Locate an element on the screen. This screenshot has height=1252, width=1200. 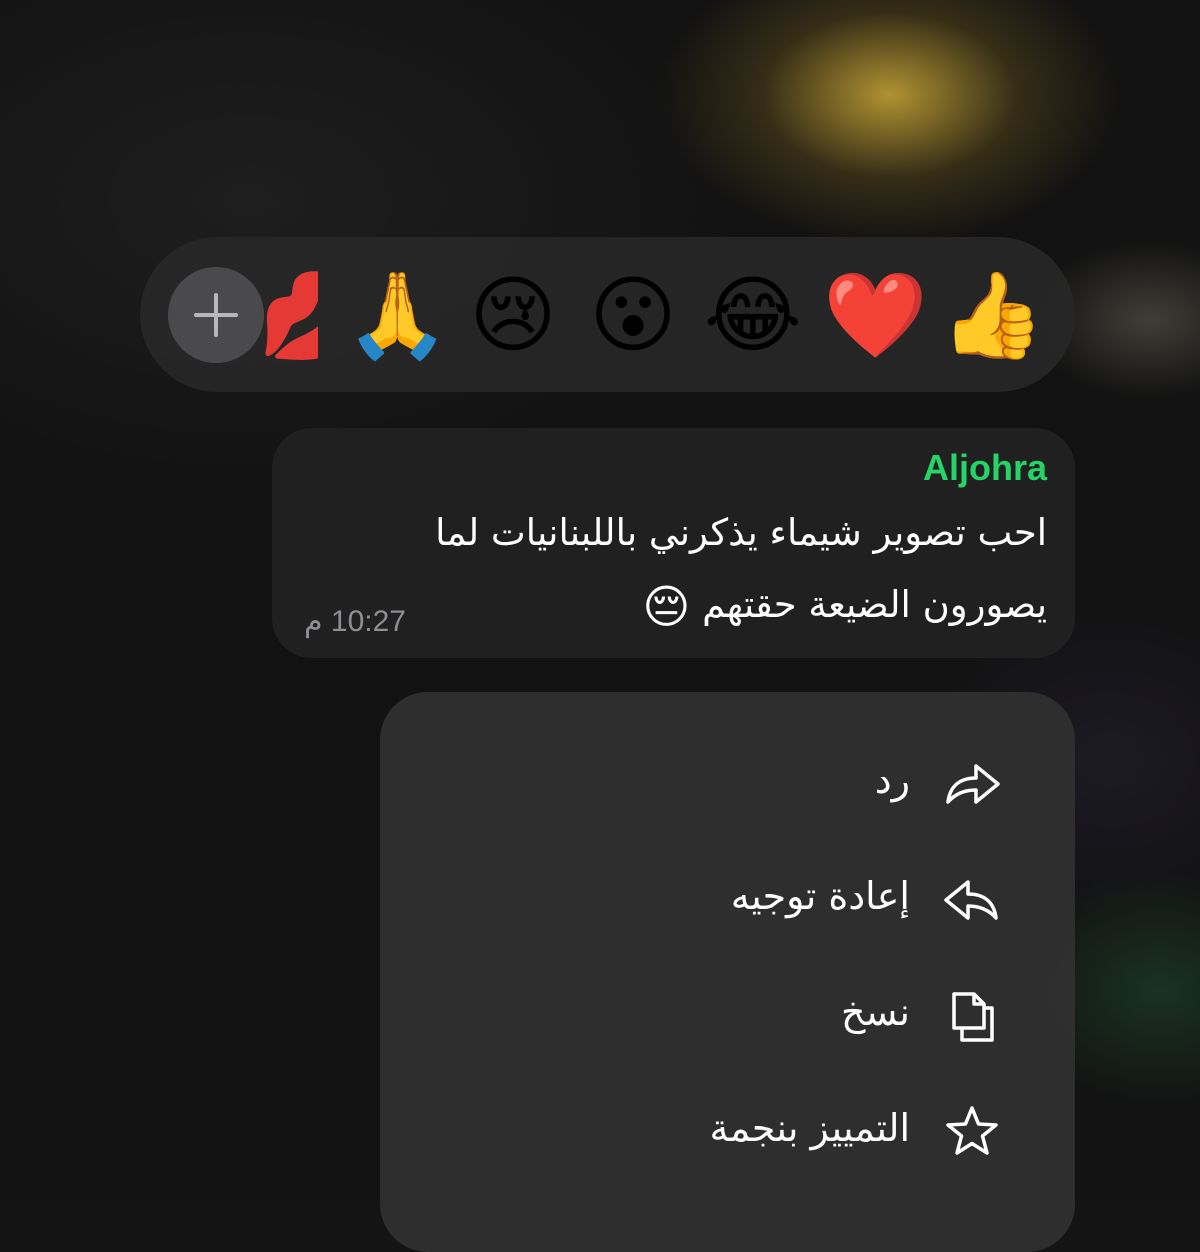
kiss-mark-reaction: 💋 is located at coordinates (288, 315).